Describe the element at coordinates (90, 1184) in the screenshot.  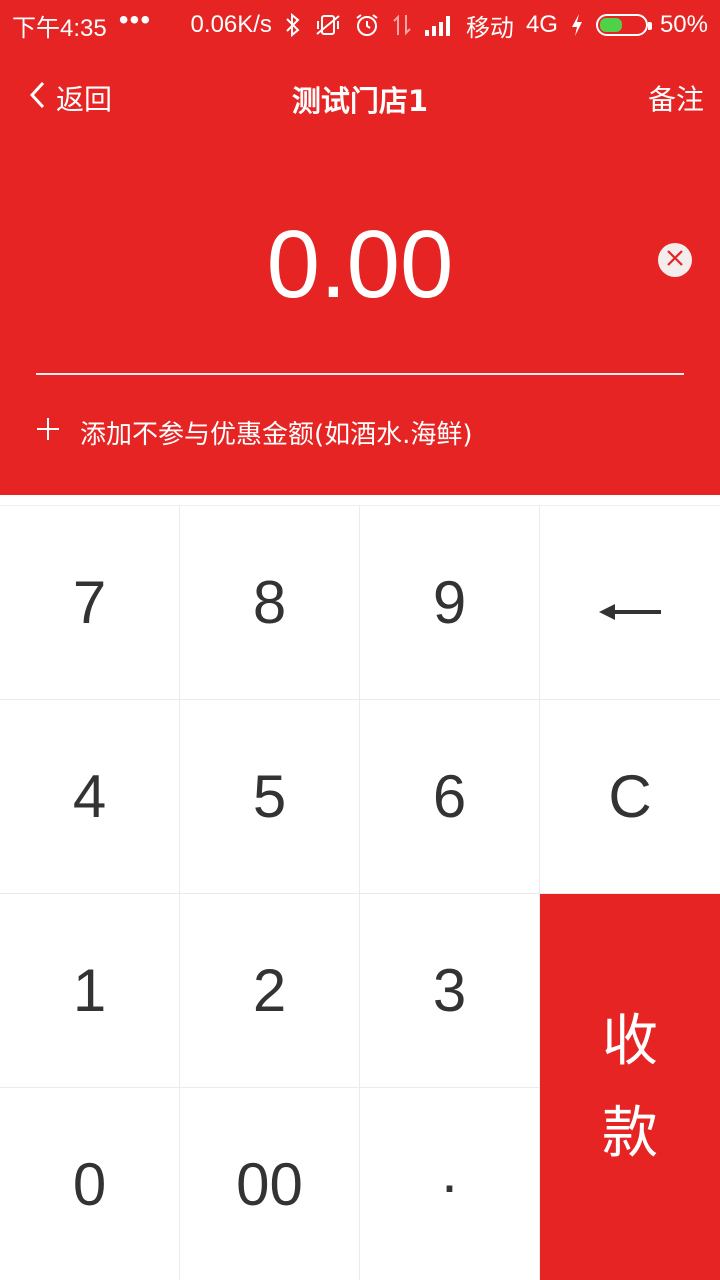
I see `key-0: 0` at that location.